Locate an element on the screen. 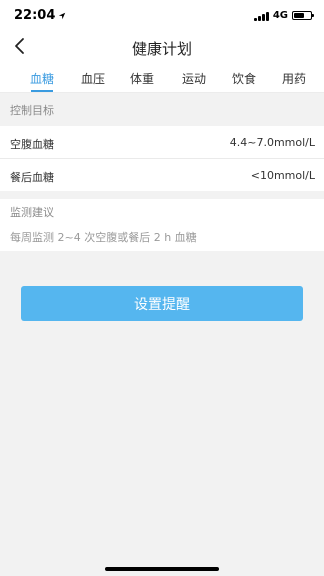 This screenshot has width=324, height=576. status-time: 22:04 is located at coordinates (40, 15).